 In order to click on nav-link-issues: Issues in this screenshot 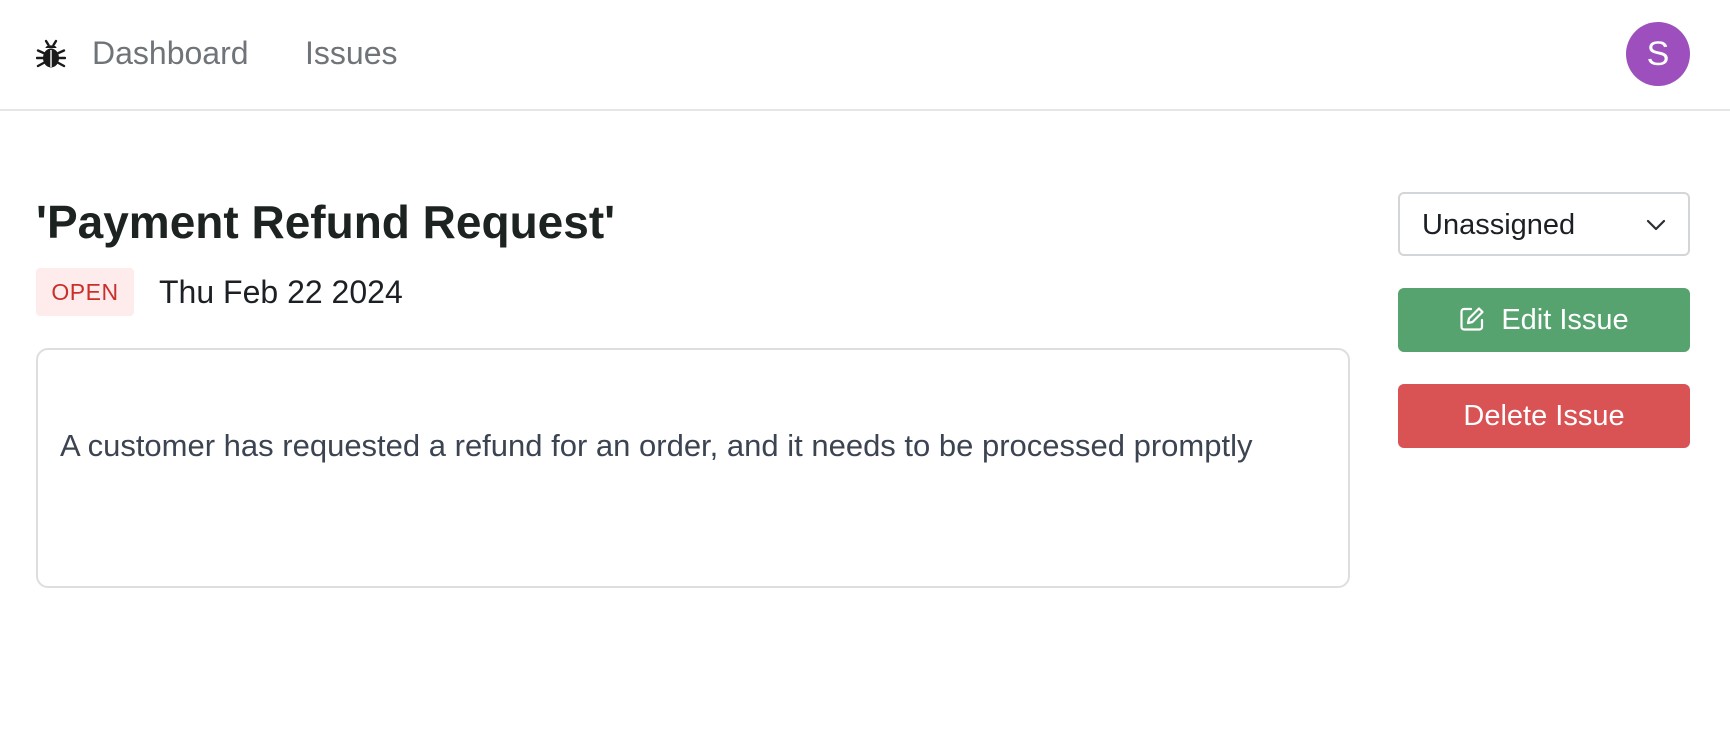, I will do `click(351, 53)`.